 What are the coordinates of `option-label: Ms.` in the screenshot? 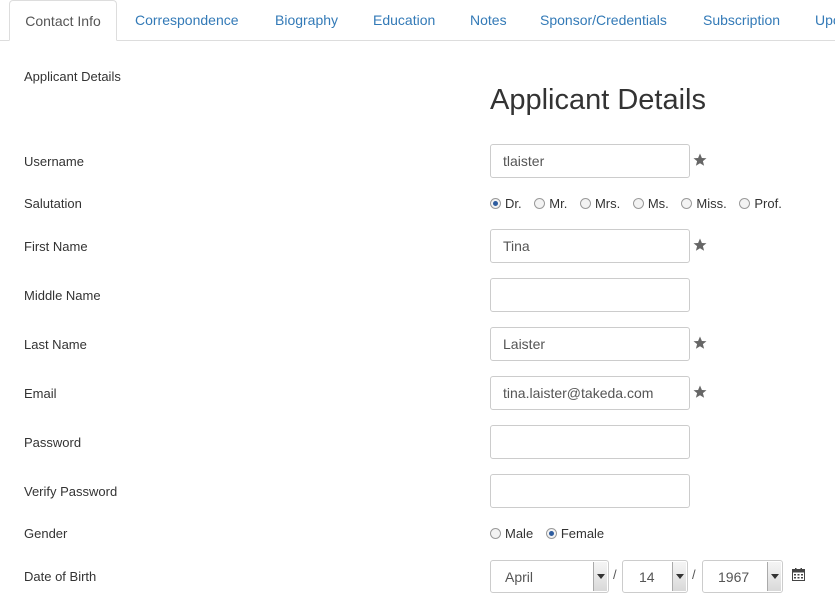 It's located at (658, 203).